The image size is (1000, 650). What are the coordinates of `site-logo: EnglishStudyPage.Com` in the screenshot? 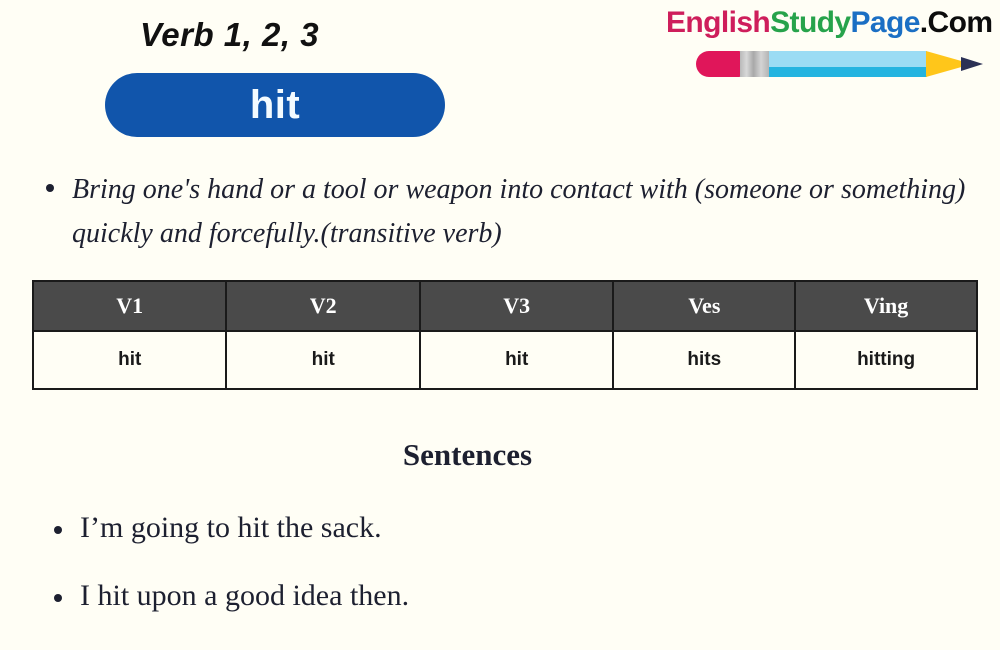 It's located at (829, 43).